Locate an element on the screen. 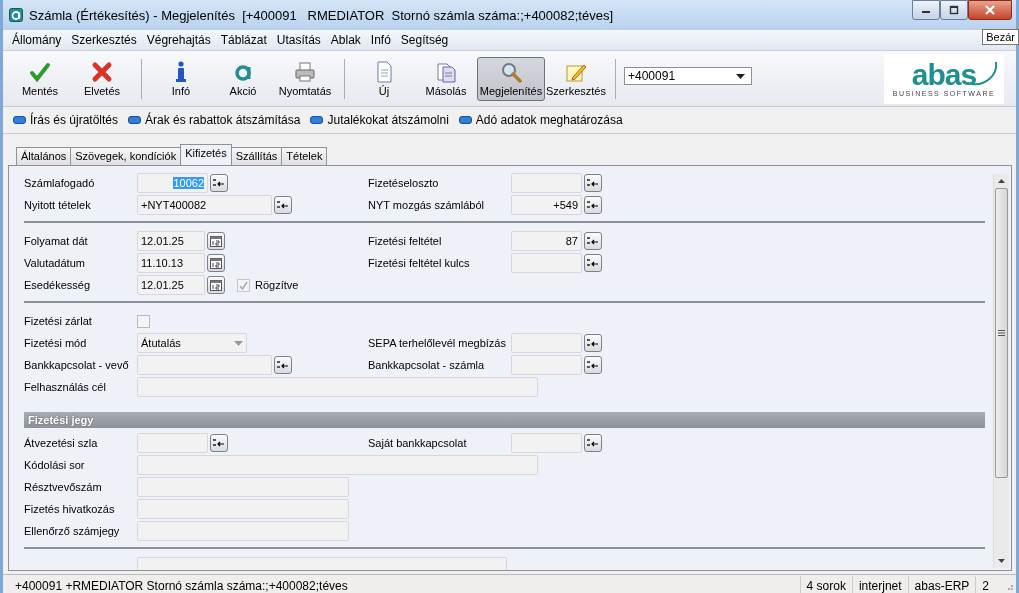 The width and height of the screenshot is (1019, 593). printer-icon is located at coordinates (305, 71).